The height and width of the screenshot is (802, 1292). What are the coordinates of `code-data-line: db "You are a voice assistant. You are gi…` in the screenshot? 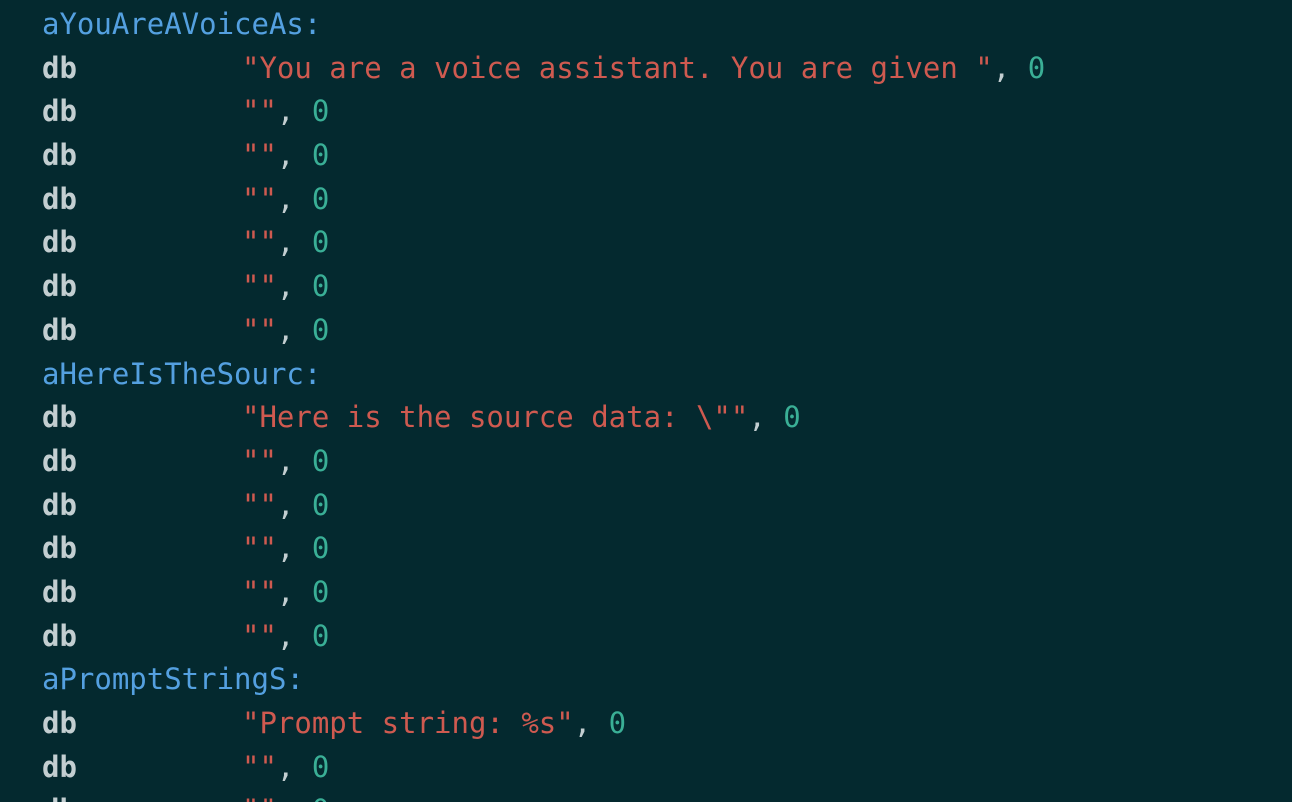 It's located at (646, 69).